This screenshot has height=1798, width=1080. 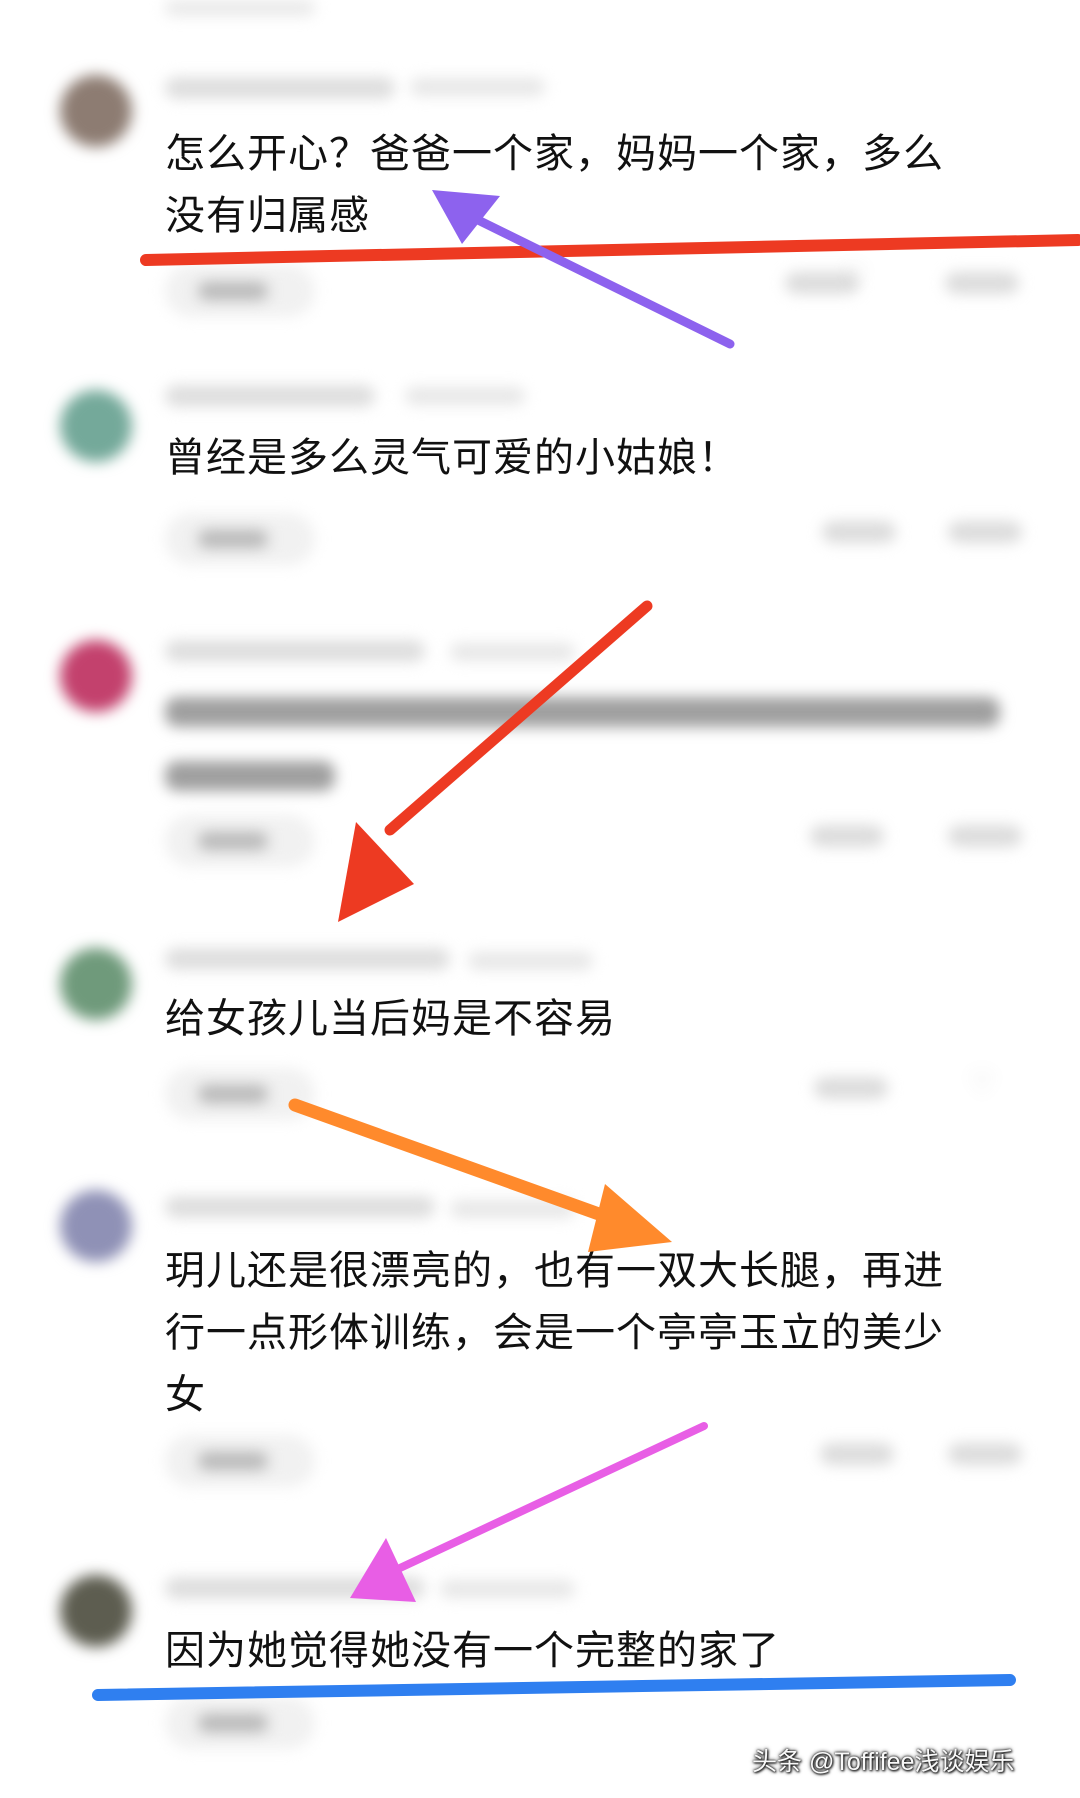 I want to click on comment-item, so click(x=540, y=755).